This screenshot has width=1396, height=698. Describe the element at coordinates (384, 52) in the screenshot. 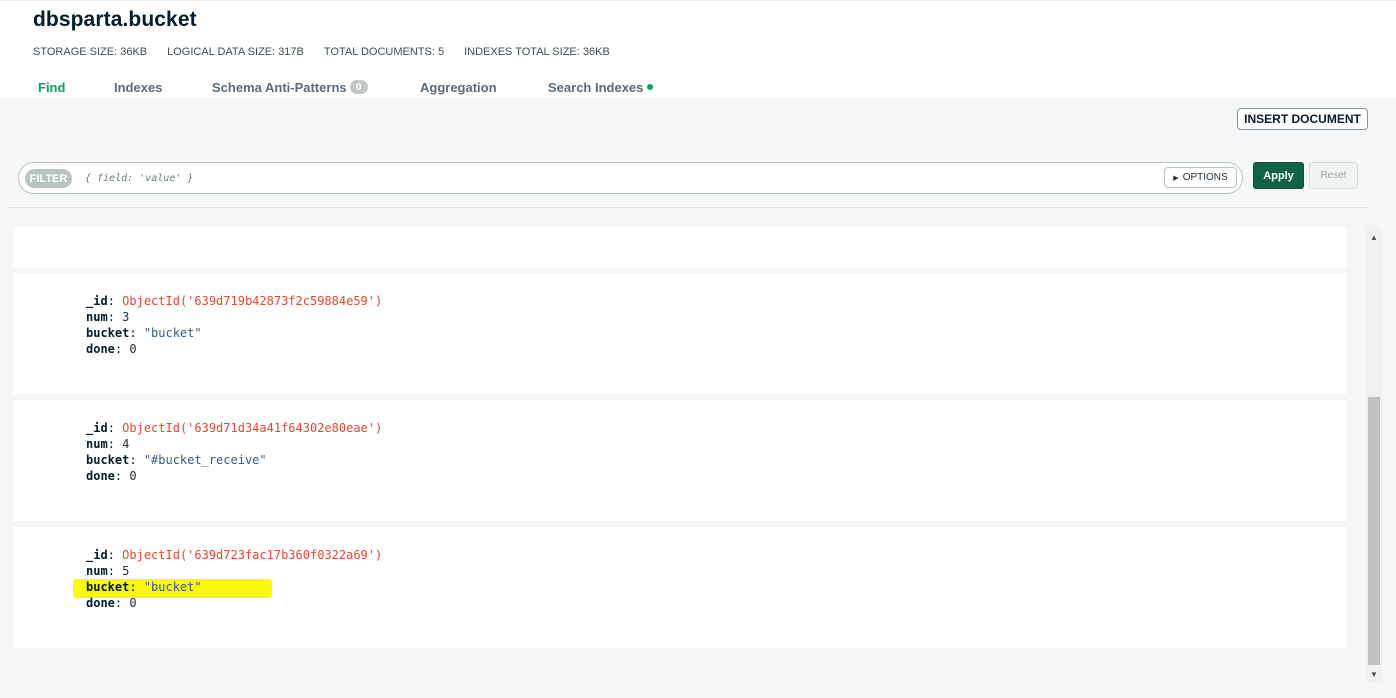

I see `total-documents-stat: TOTAL DOCUMENTS: 5` at that location.